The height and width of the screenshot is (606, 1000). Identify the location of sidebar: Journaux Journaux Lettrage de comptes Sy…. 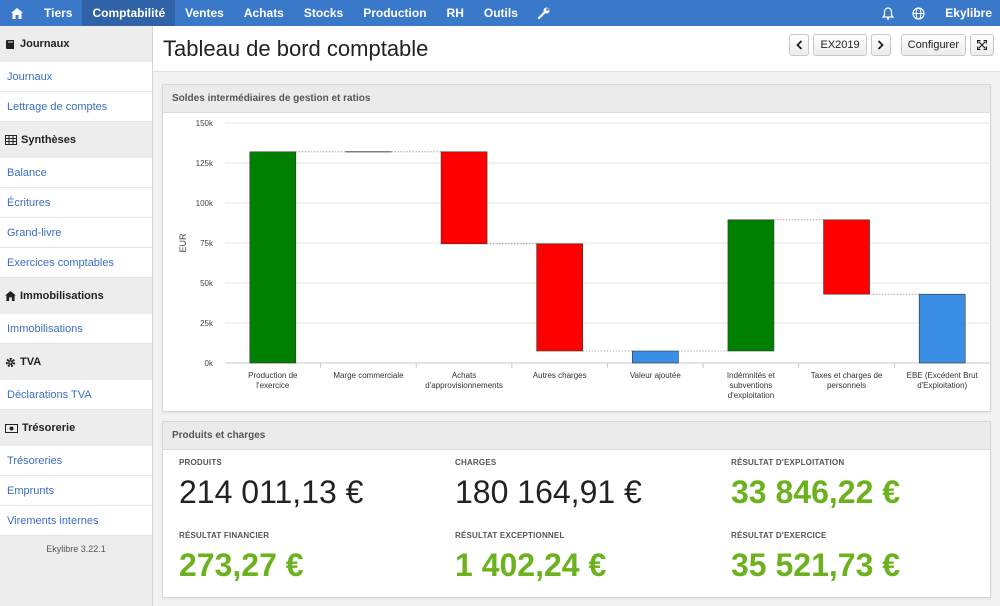
(76, 316).